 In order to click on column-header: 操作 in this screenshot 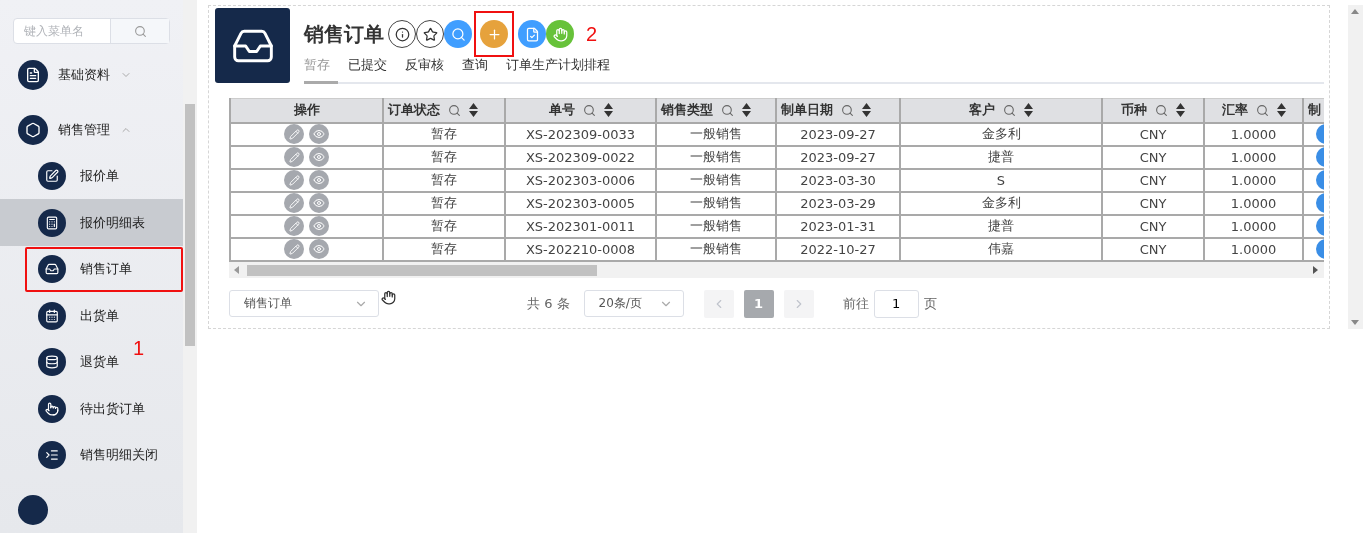, I will do `click(306, 110)`.